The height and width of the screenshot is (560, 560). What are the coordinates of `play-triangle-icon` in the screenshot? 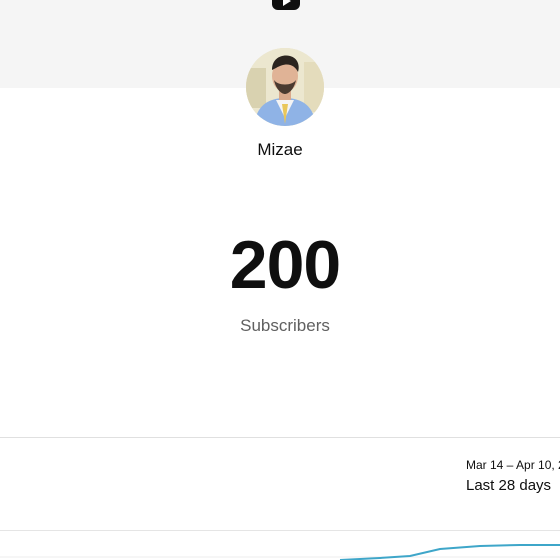 It's located at (287, 3).